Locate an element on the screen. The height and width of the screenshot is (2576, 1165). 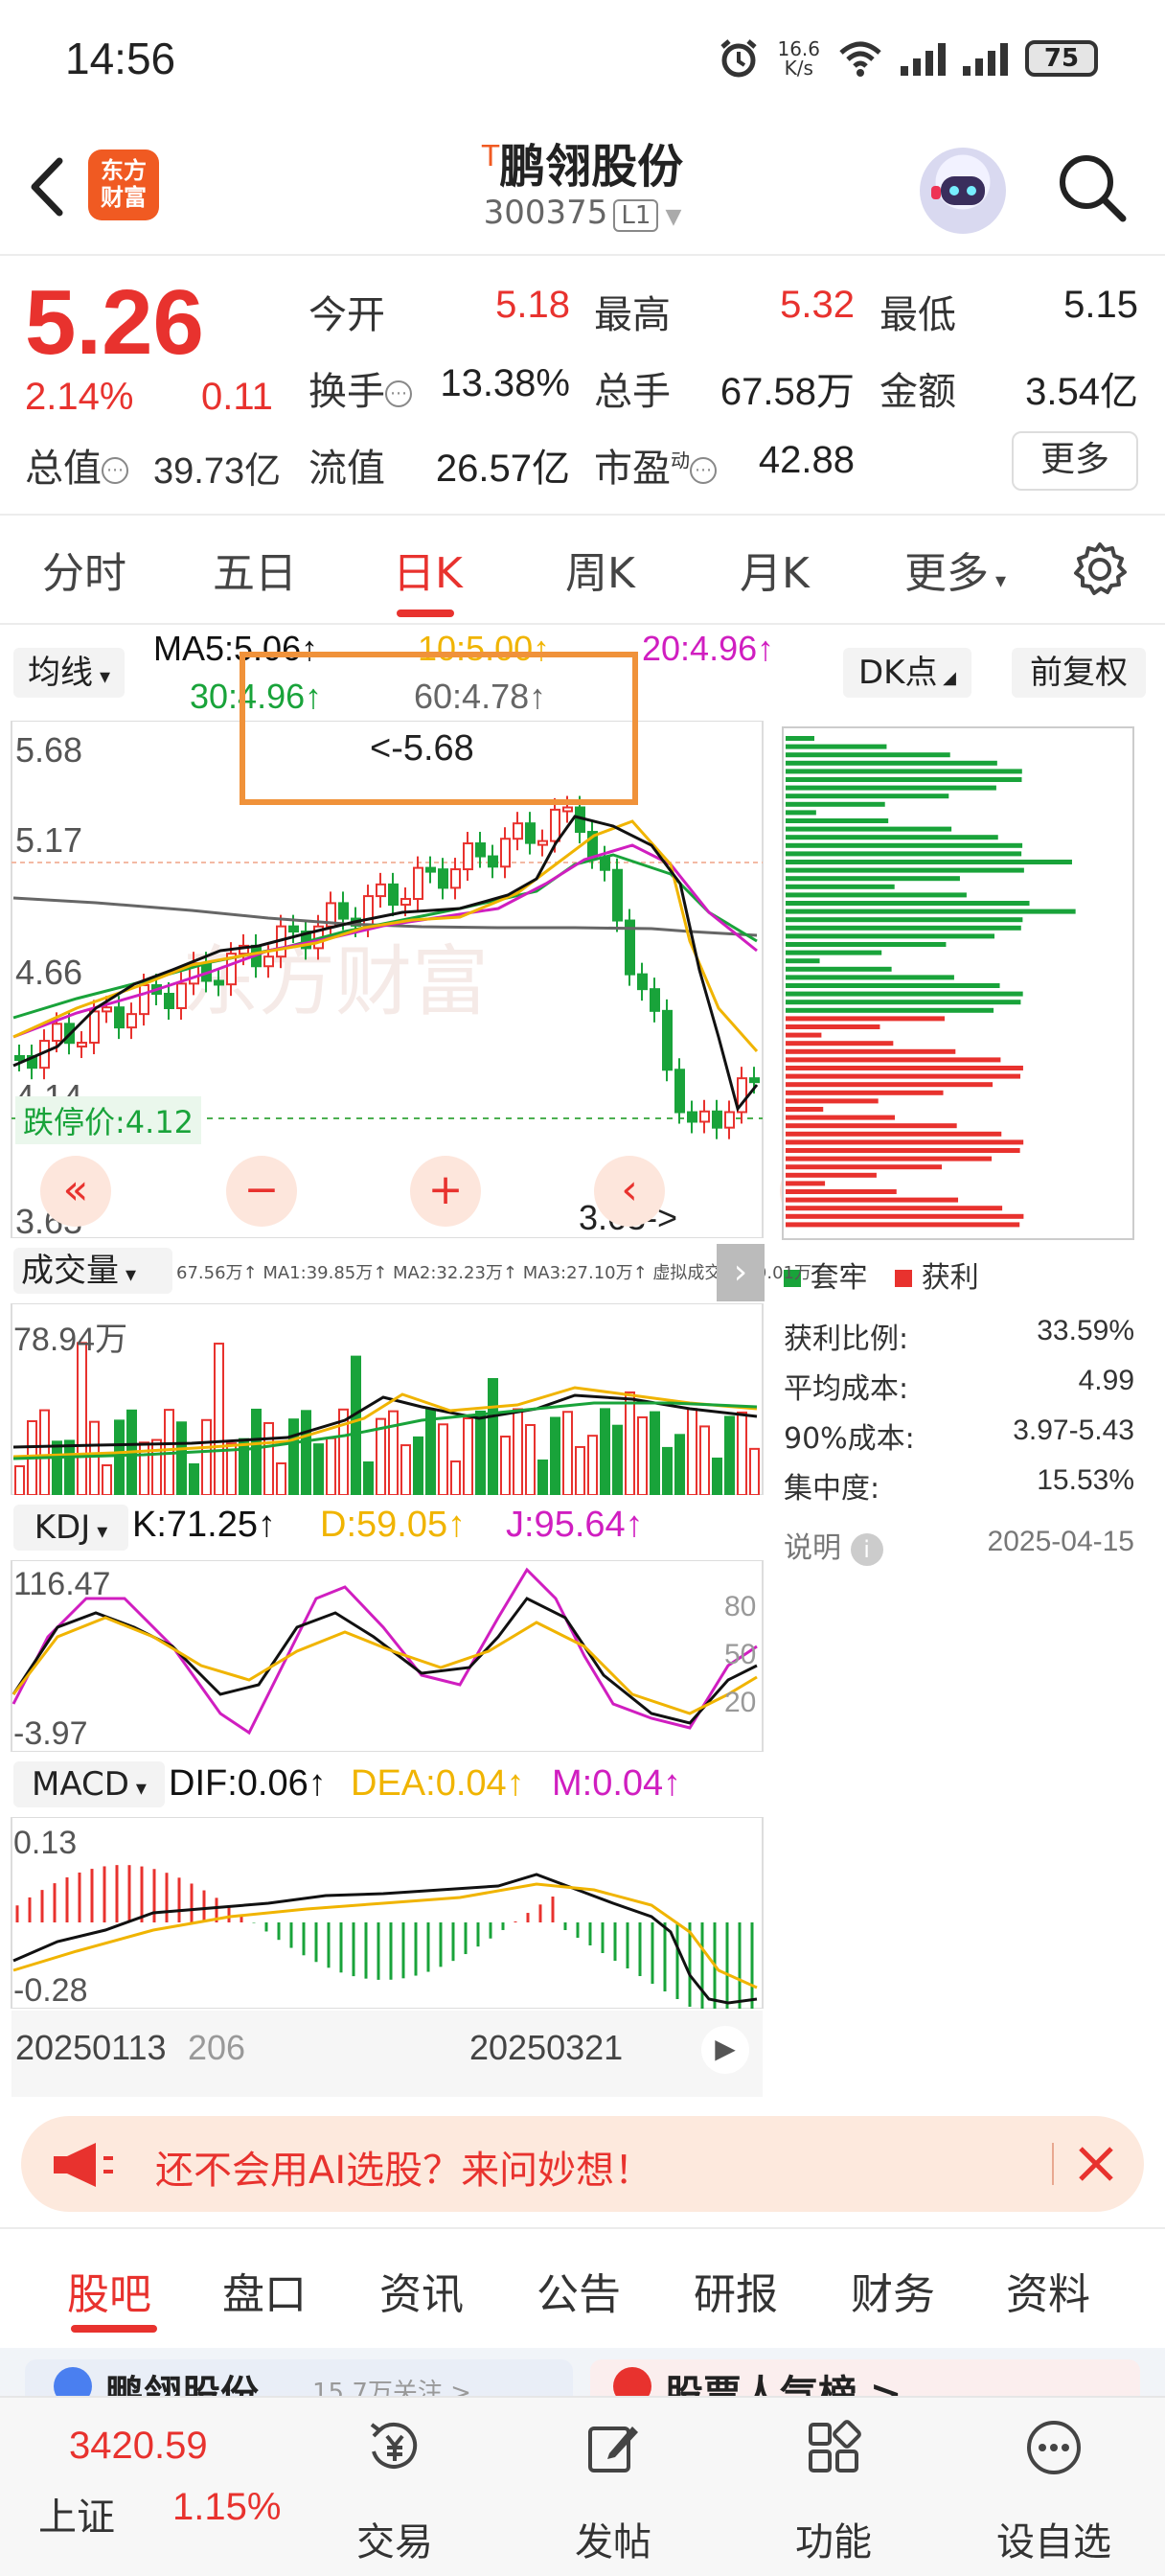
macd-chart is located at coordinates (383, 1913).